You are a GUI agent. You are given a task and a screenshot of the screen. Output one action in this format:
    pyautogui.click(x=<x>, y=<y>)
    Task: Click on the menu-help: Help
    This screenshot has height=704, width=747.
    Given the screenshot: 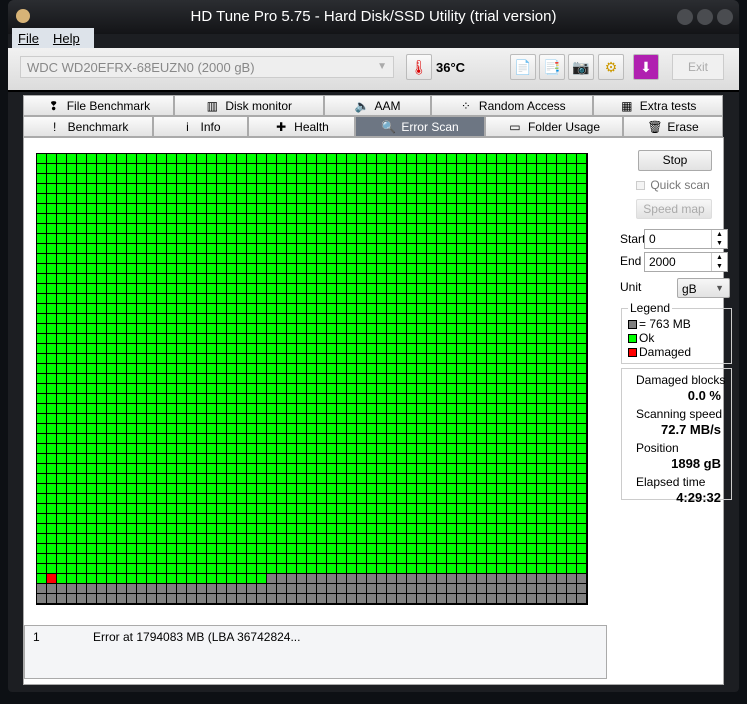 What is the action you would take?
    pyautogui.click(x=66, y=38)
    